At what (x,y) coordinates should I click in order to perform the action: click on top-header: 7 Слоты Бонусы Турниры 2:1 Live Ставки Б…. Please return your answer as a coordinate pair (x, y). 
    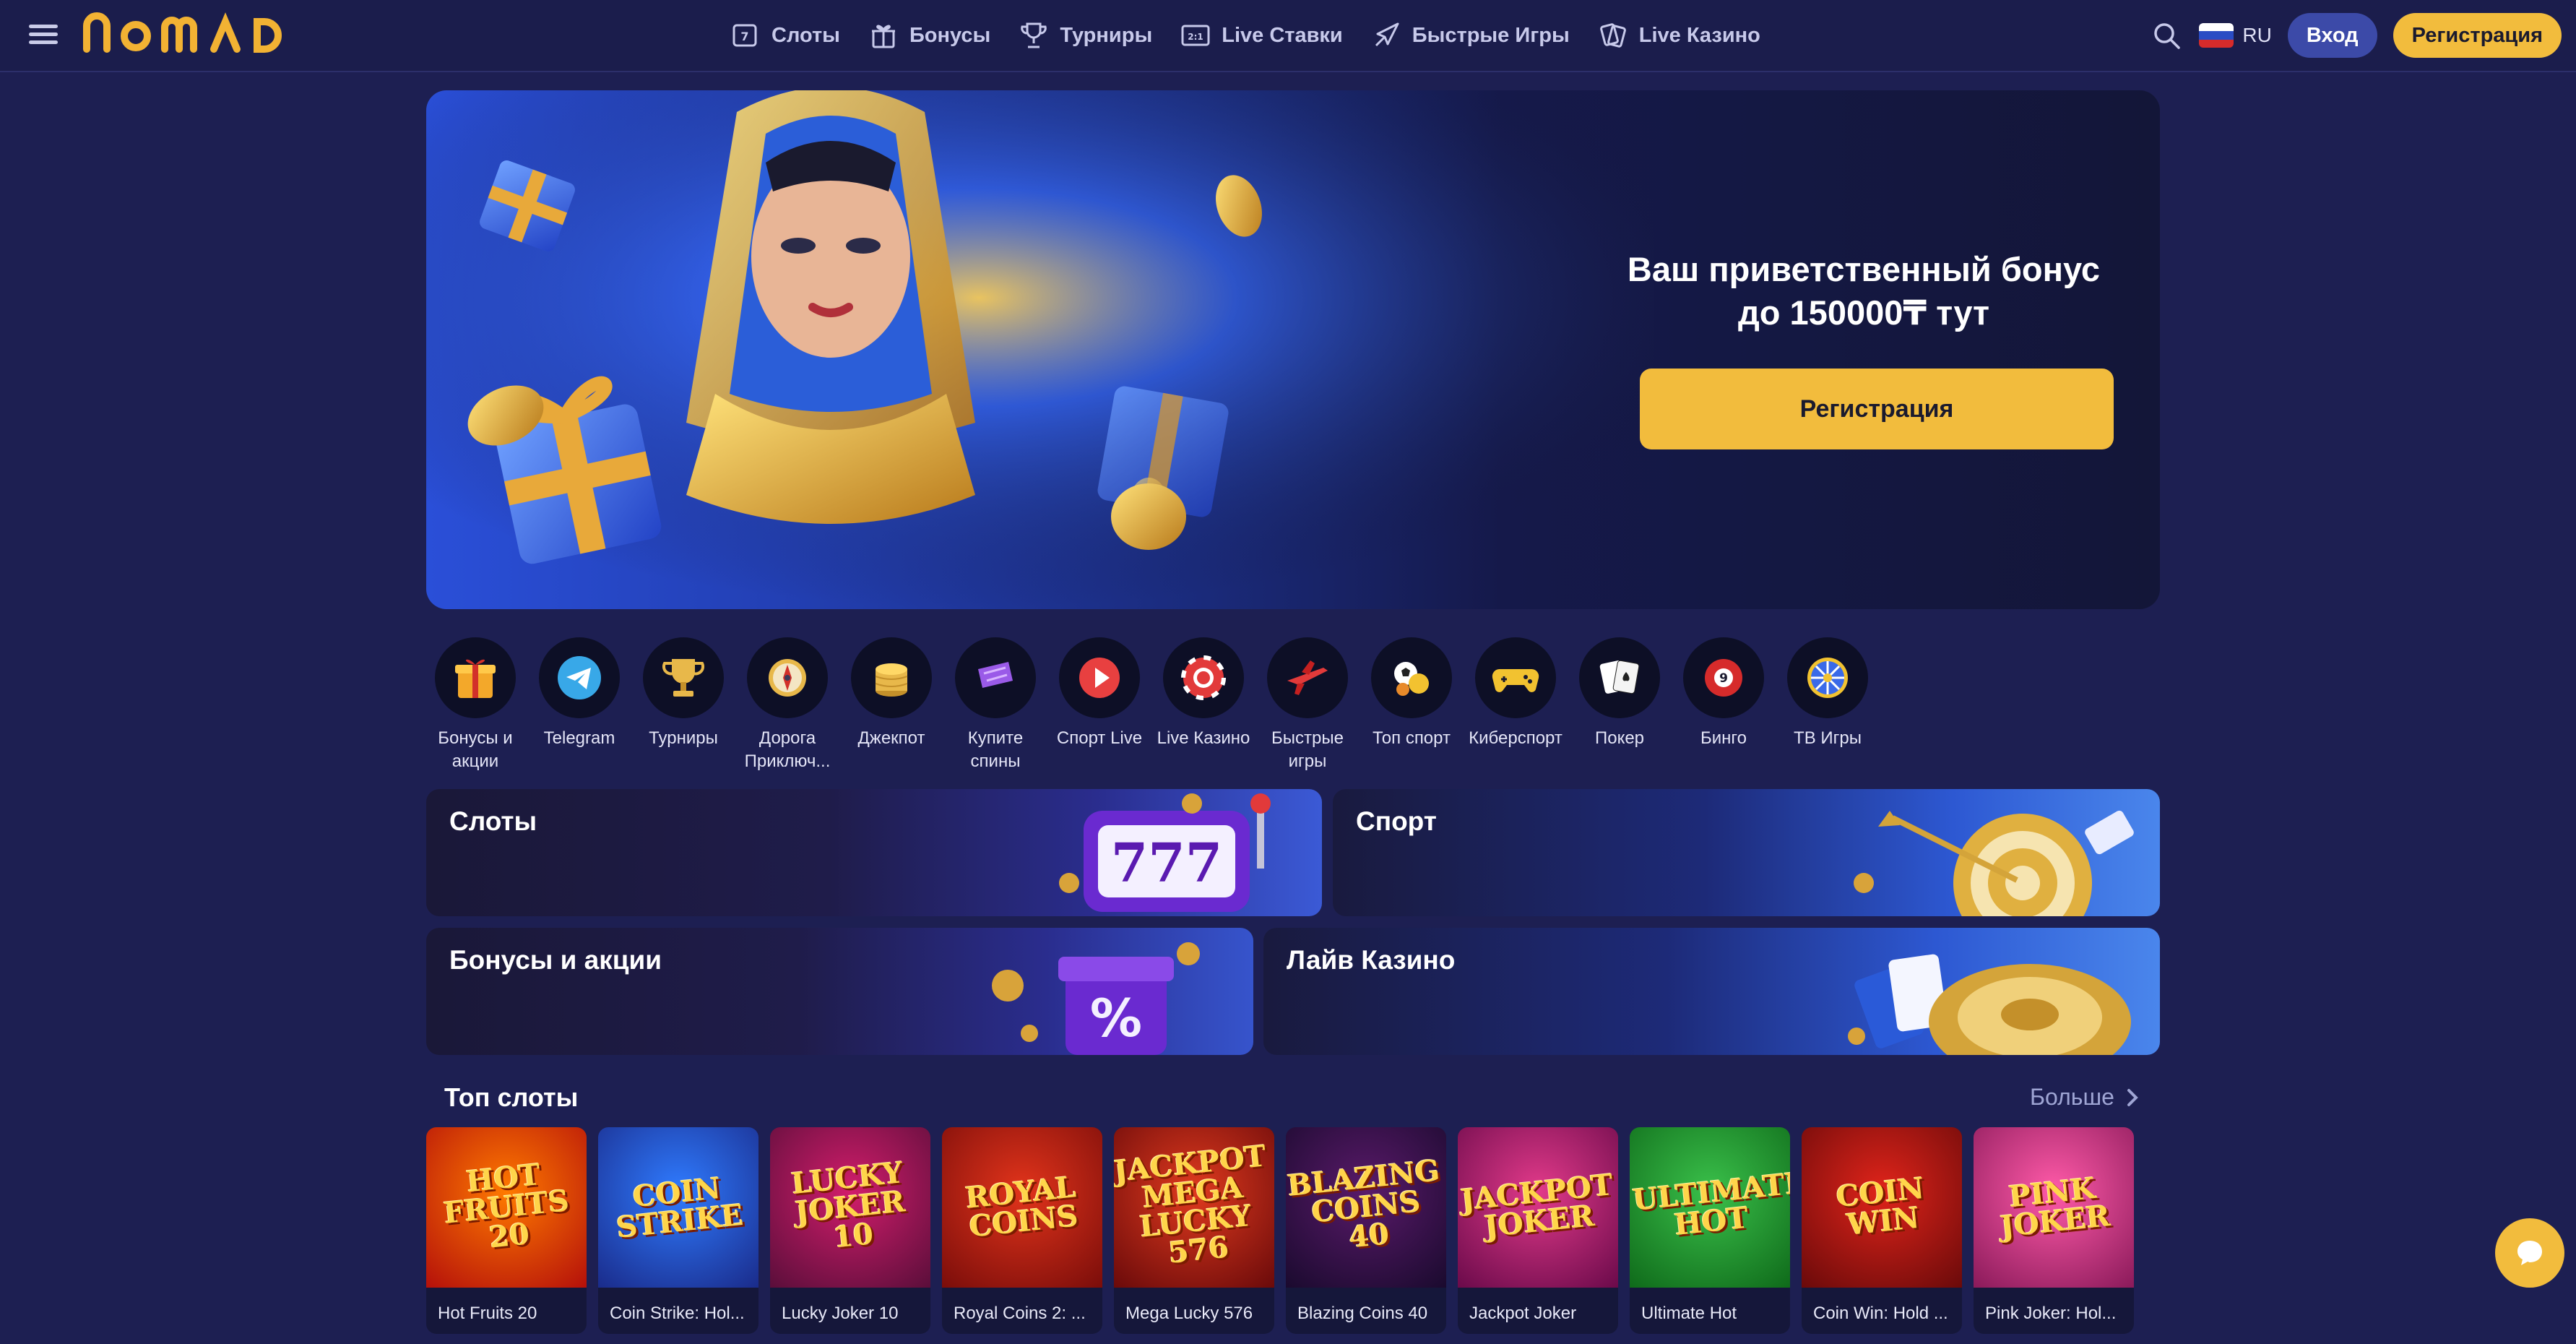
    Looking at the image, I should click on (1288, 36).